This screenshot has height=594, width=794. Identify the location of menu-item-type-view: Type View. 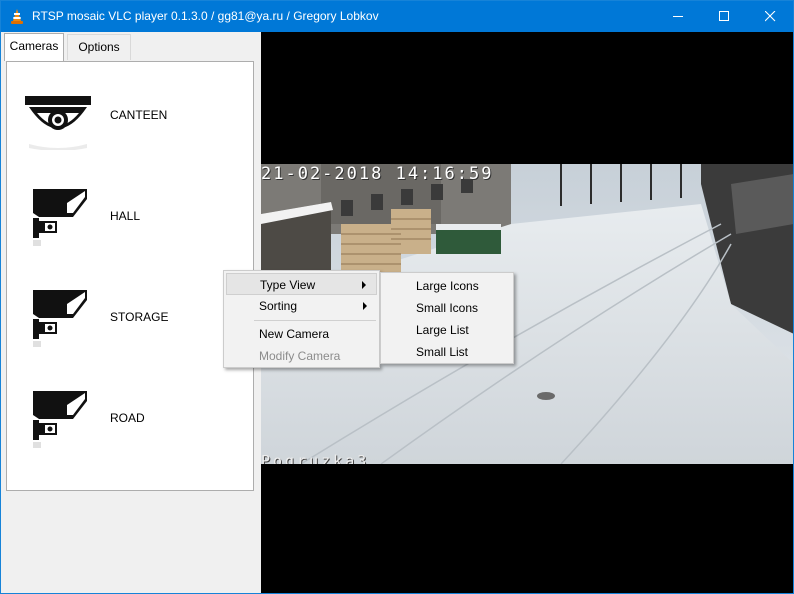
(301, 284).